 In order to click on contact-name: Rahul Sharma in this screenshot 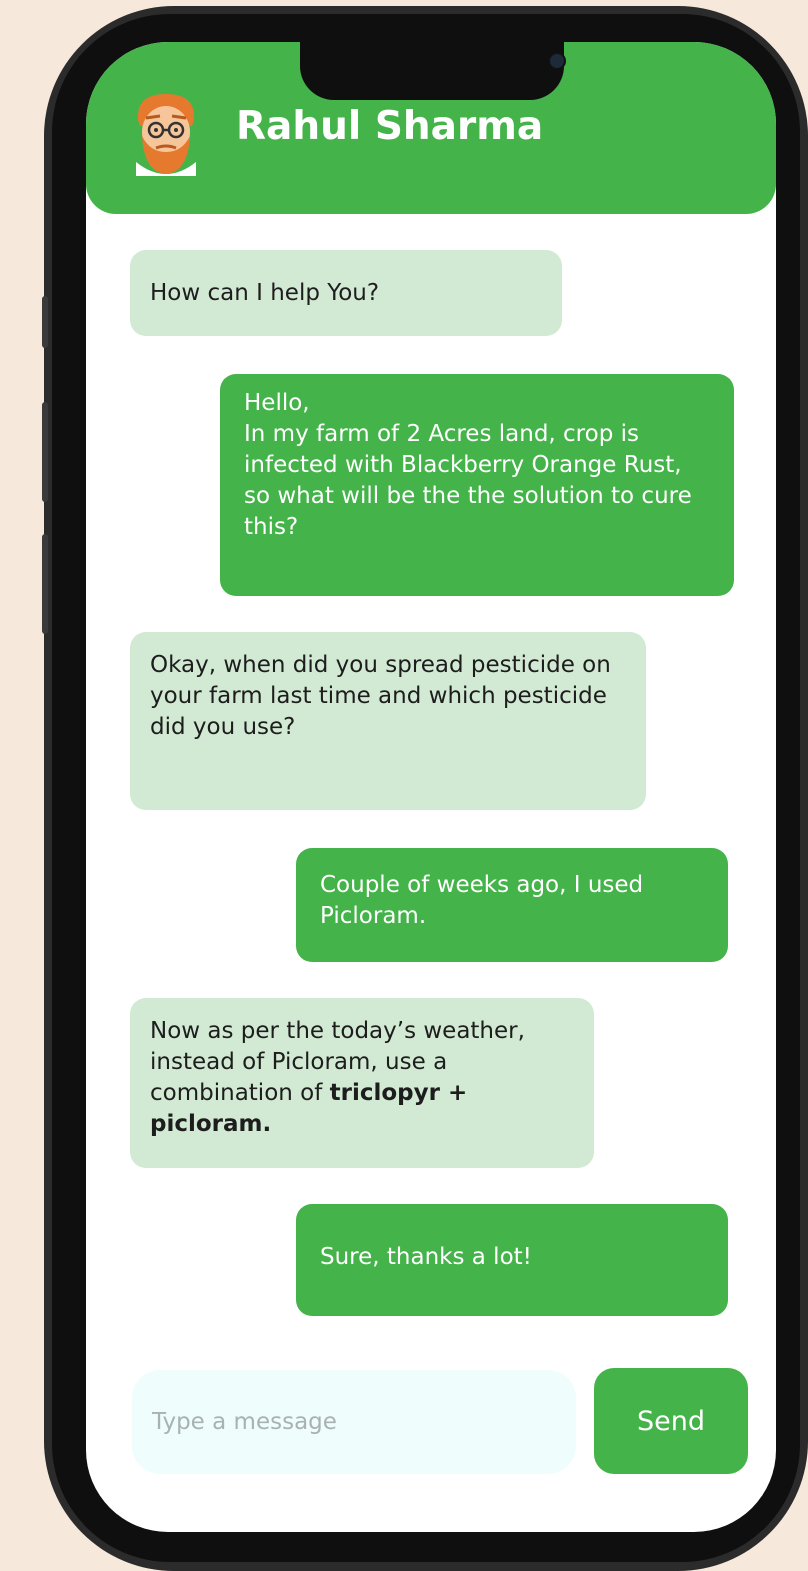, I will do `click(390, 126)`.